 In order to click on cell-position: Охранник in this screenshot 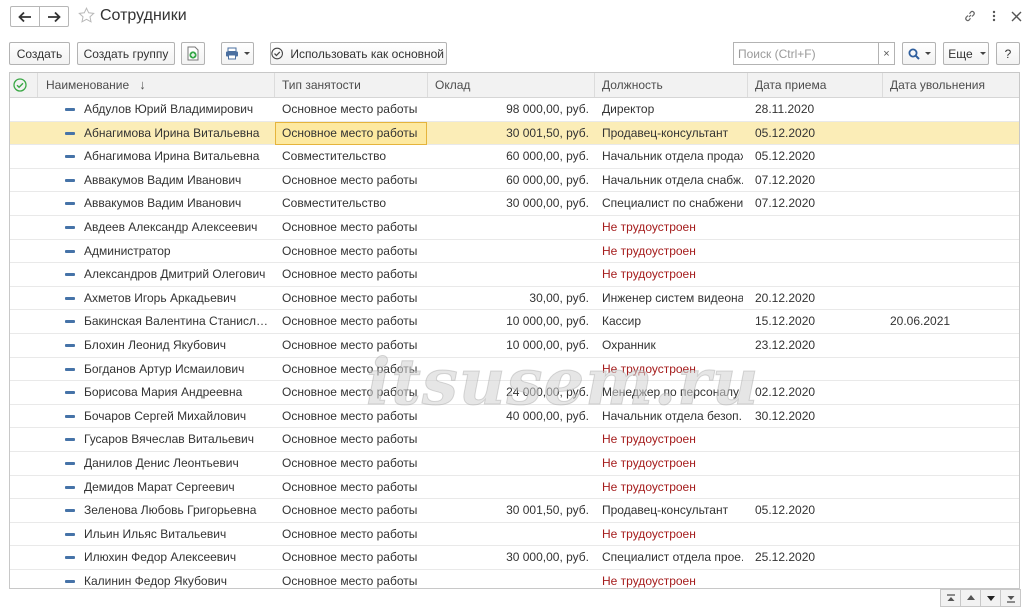, I will do `click(672, 345)`.